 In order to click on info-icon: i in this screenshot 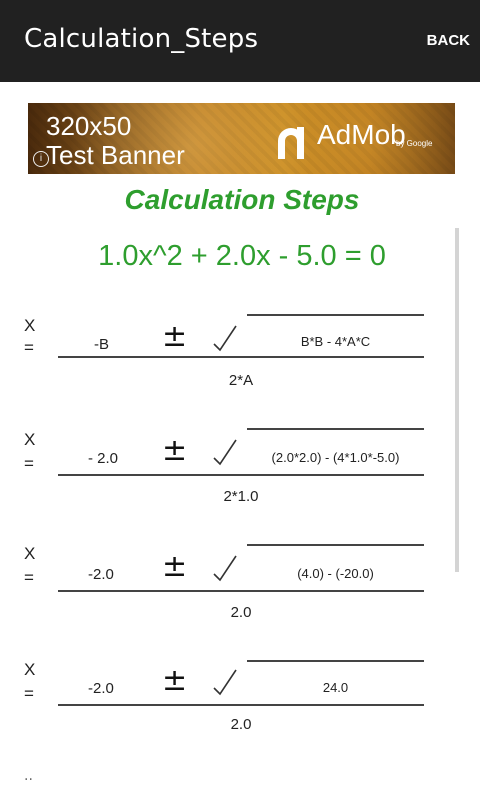, I will do `click(41, 159)`.